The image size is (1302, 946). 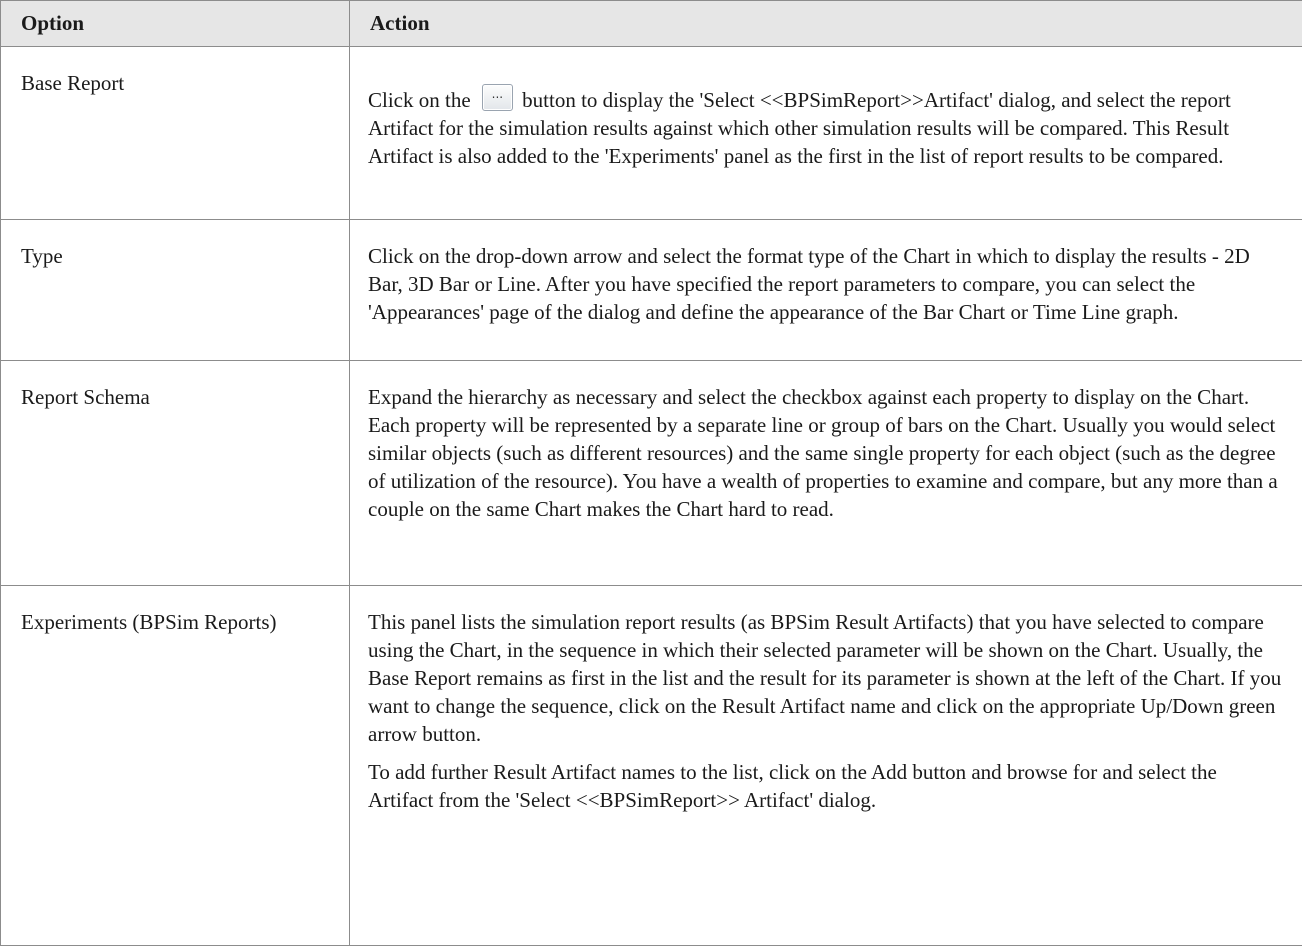 What do you see at coordinates (422, 100) in the screenshot?
I see `action-text-lead: Click on the` at bounding box center [422, 100].